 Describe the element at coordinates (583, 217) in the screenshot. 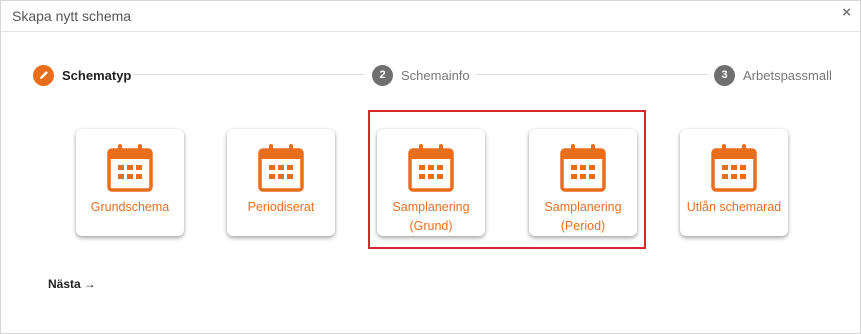

I see `card-label: Samplanering (Period)` at that location.